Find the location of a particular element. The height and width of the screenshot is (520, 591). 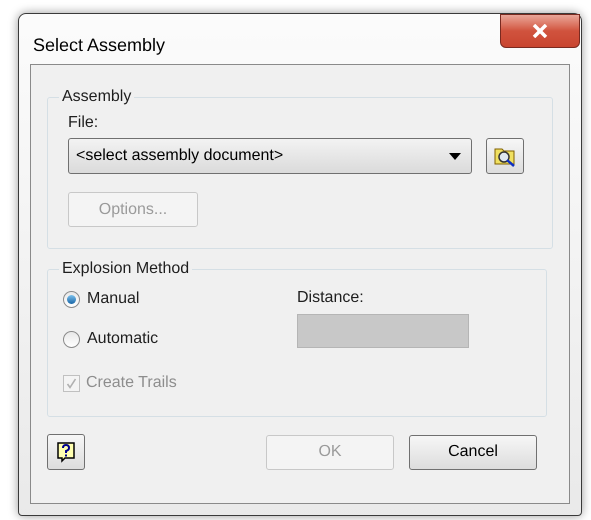

help-icon is located at coordinates (66, 452).